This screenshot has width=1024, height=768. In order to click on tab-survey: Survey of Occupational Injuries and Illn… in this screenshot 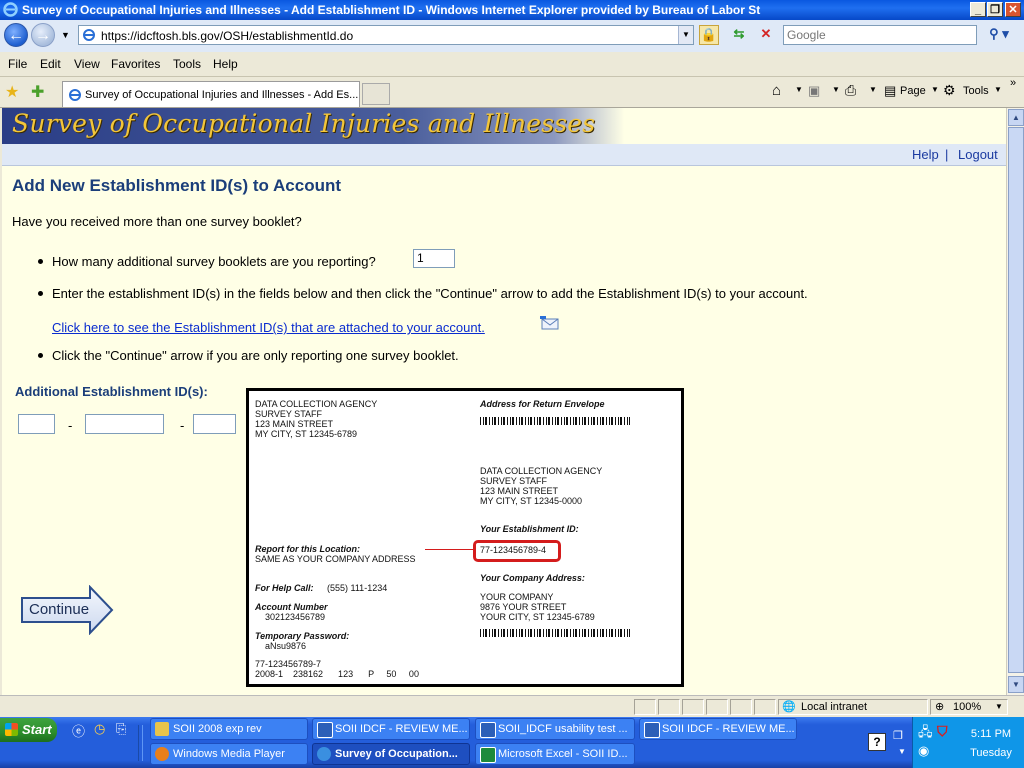, I will do `click(211, 94)`.